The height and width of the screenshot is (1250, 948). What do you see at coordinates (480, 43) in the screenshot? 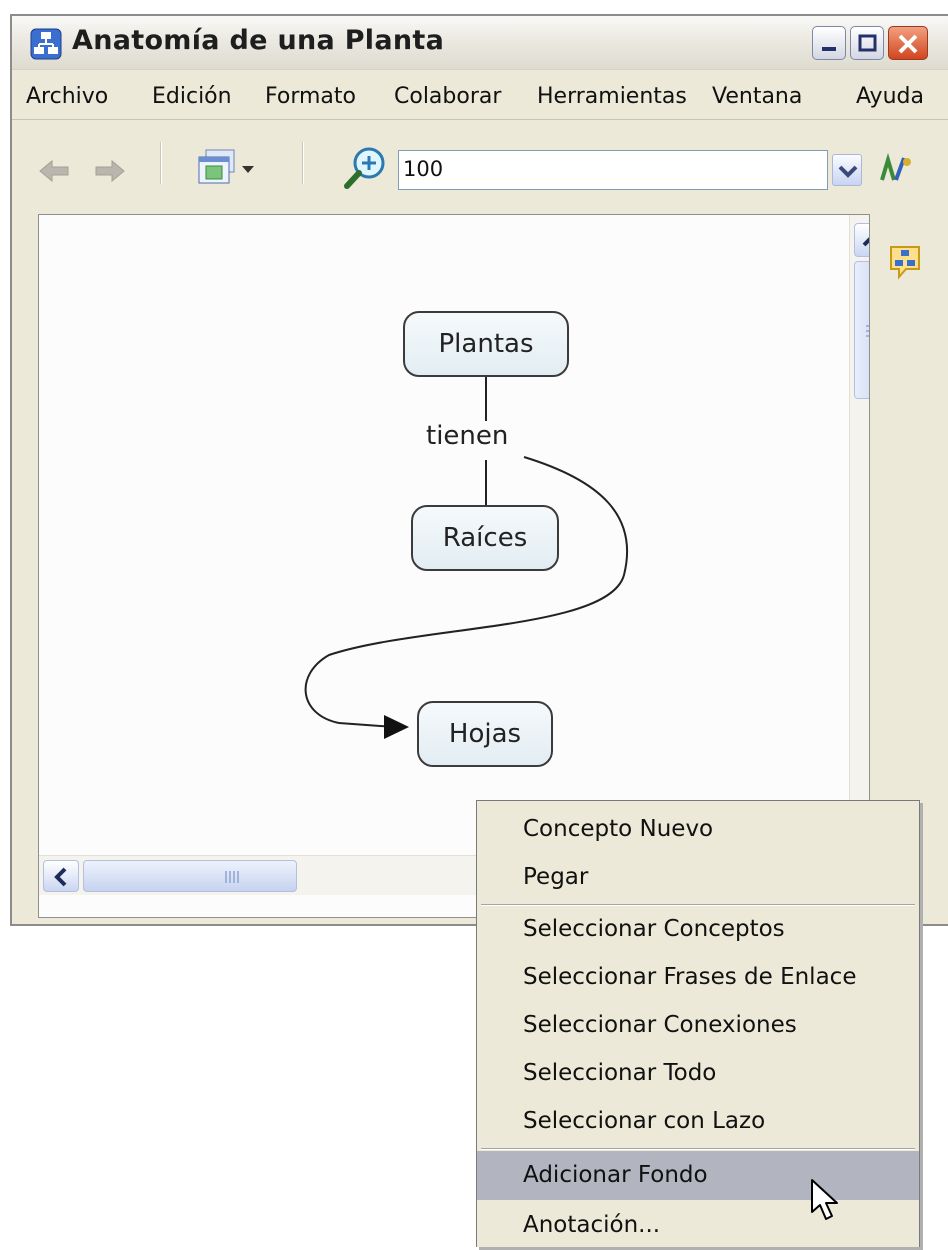
I see `title-bar: Anatomía de una Planta` at bounding box center [480, 43].